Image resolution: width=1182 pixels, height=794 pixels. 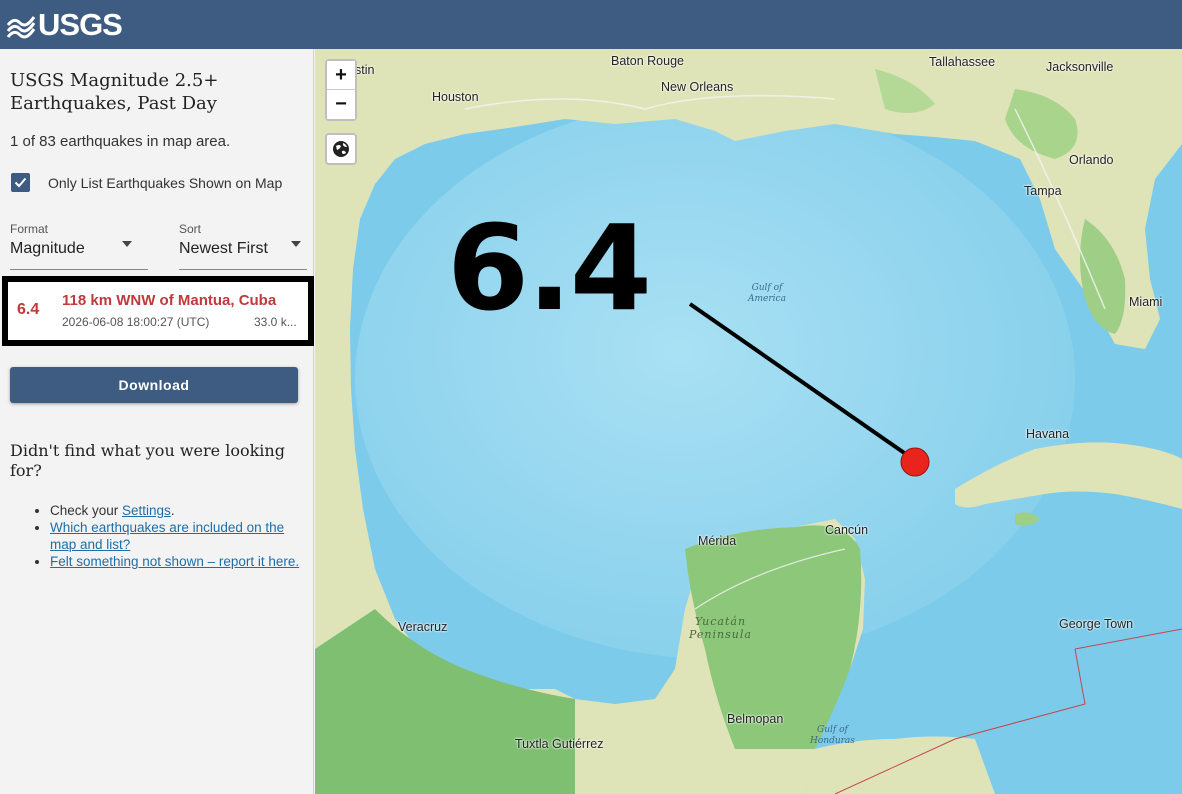 What do you see at coordinates (136, 322) in the screenshot?
I see `earthquake-time: 2026-06-08 18:00:27 (UTC)` at bounding box center [136, 322].